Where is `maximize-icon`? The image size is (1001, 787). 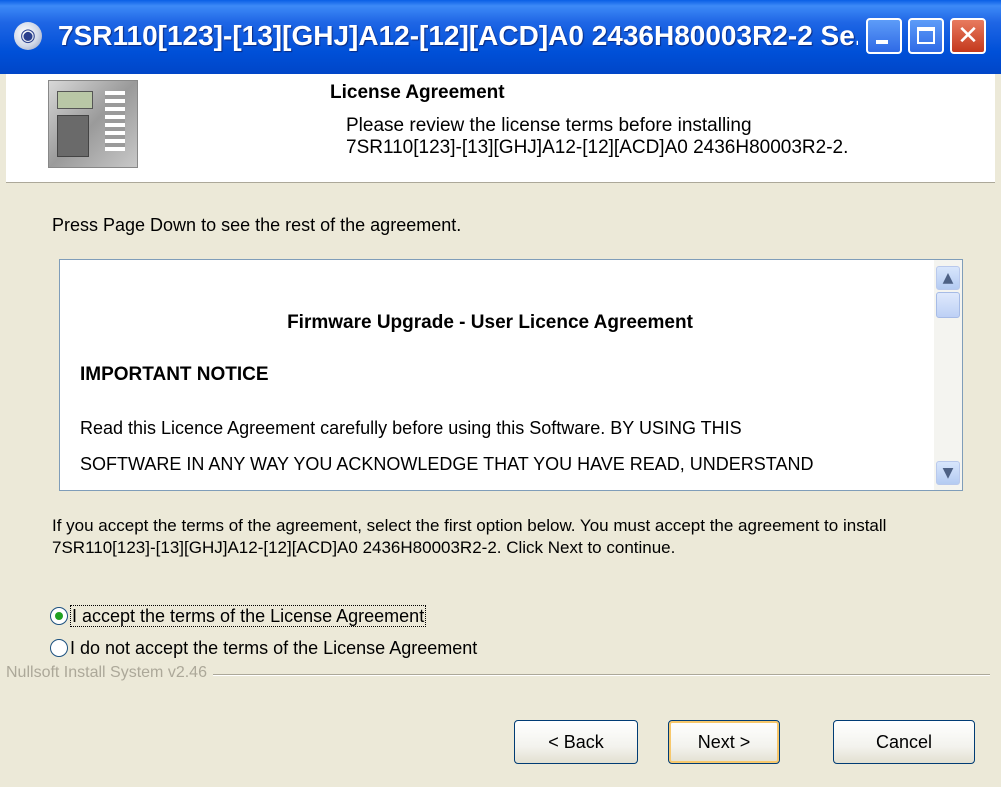
maximize-icon is located at coordinates (926, 35).